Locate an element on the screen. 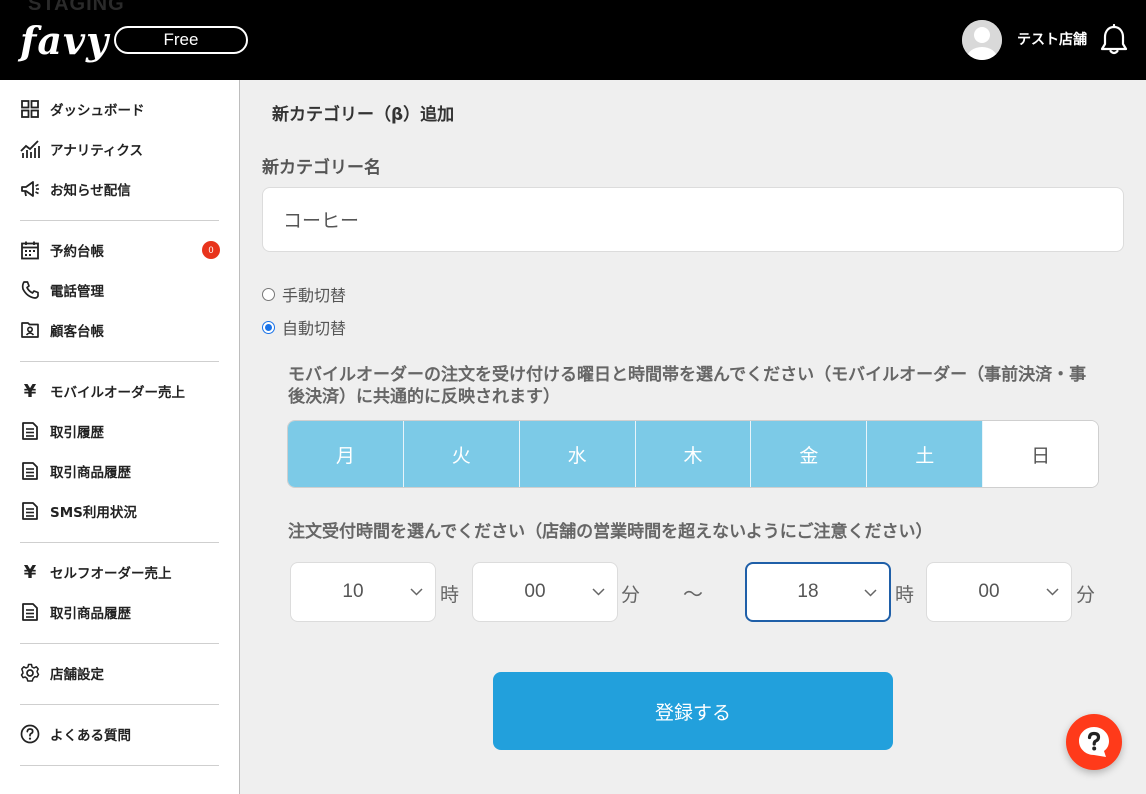 This screenshot has height=794, width=1146. bell-icon is located at coordinates (1114, 40).